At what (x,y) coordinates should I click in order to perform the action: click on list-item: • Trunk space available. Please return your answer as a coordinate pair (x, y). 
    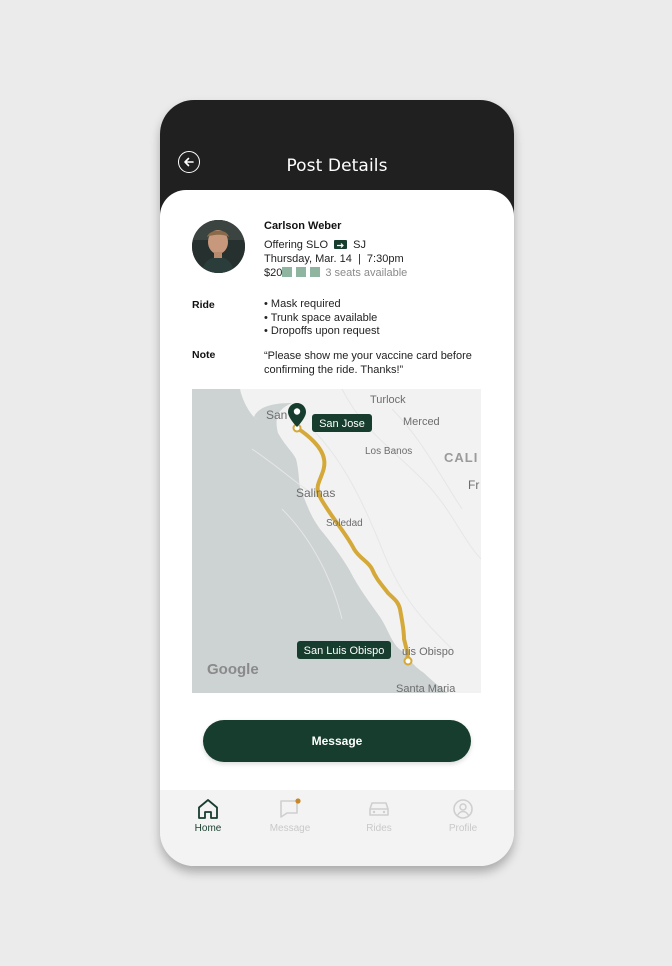
    Looking at the image, I should click on (321, 317).